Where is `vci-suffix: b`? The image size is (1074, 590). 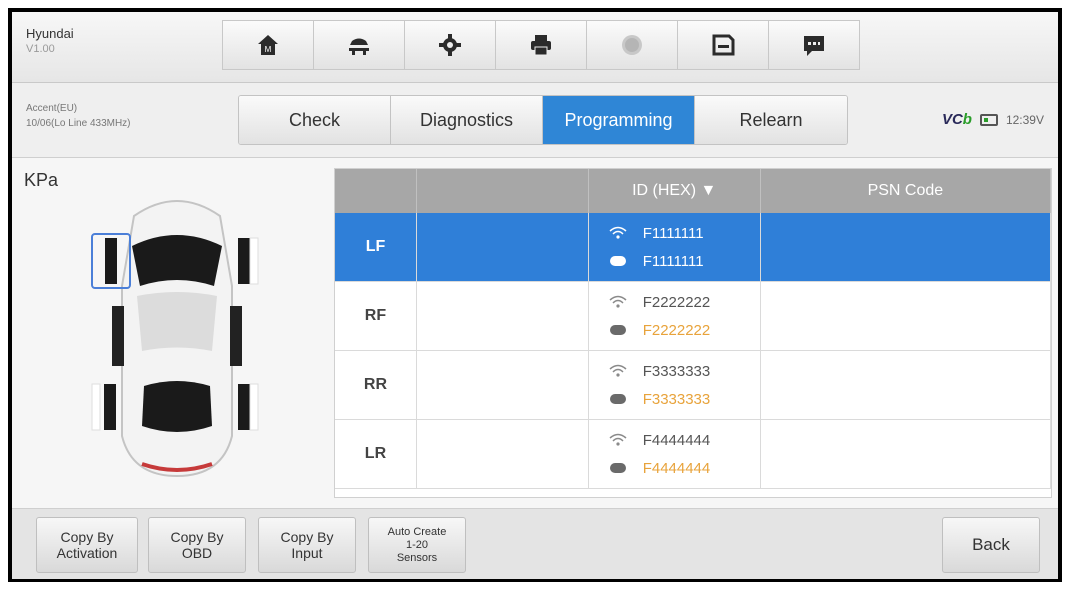 vci-suffix: b is located at coordinates (967, 119).